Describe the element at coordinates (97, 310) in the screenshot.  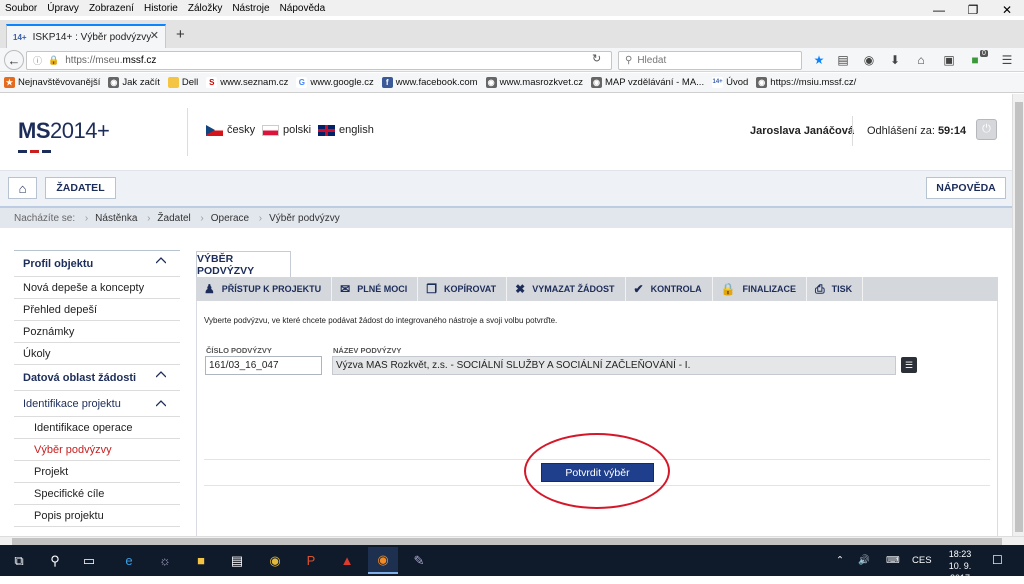
I see `sidebar-item-prehled-depesi: Přehled depeší` at that location.